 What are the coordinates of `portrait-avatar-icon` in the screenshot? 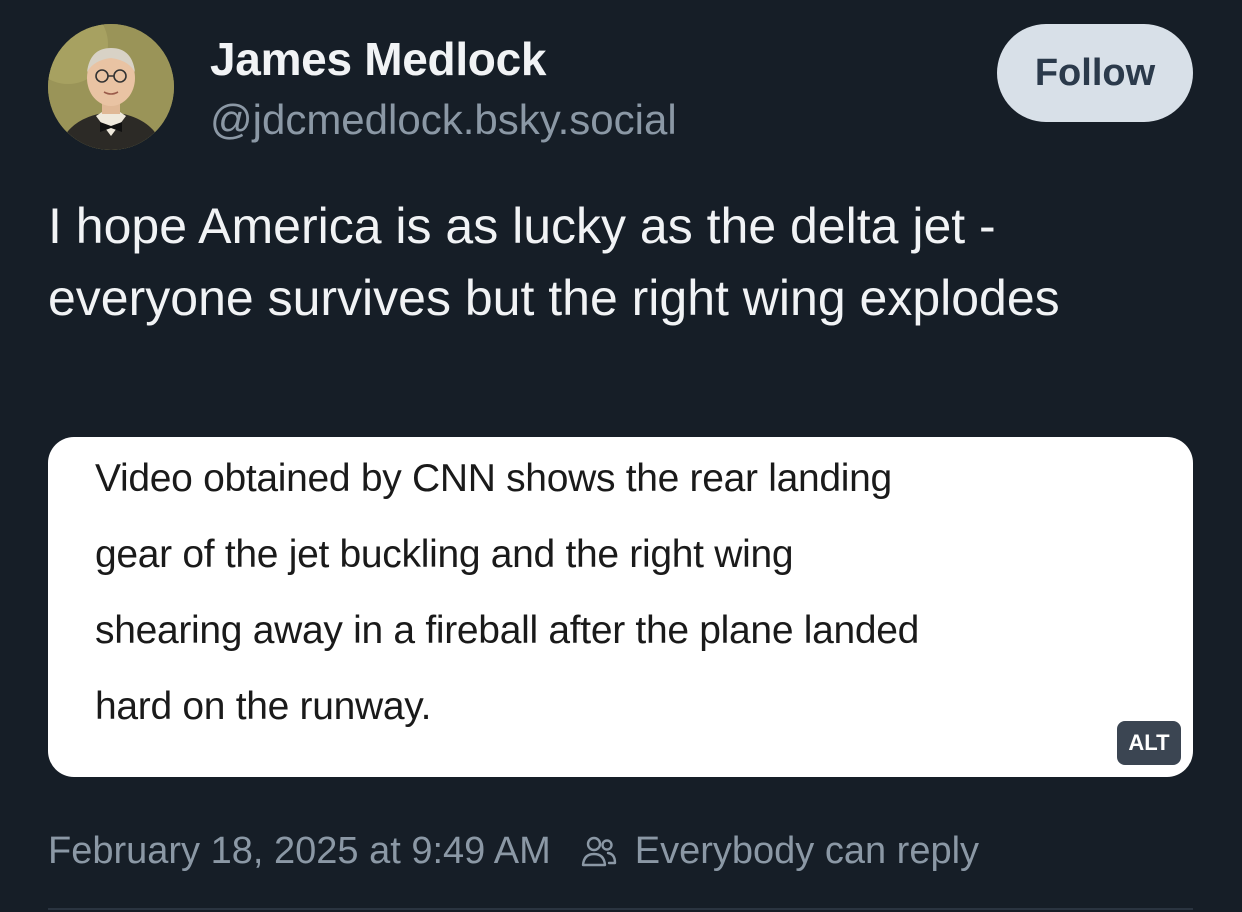 It's located at (111, 87).